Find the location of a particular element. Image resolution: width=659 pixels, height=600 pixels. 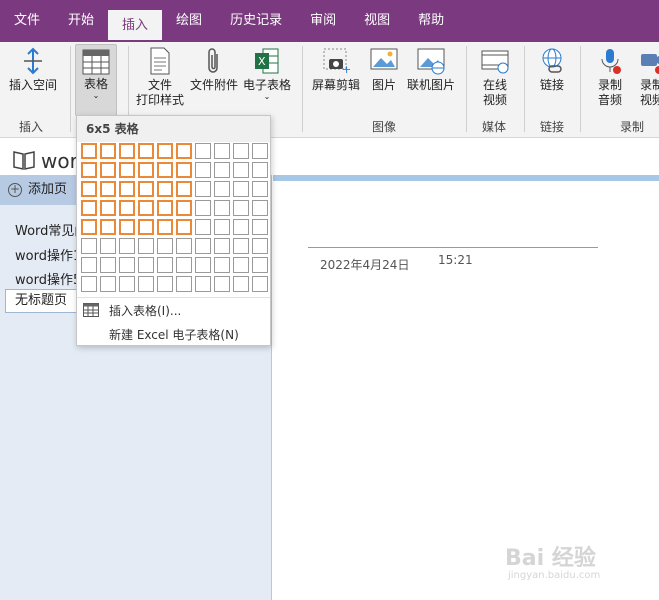

new-excel-spreadsheet-menu-item: 新建 Excel 电子表格(N) is located at coordinates (174, 334).